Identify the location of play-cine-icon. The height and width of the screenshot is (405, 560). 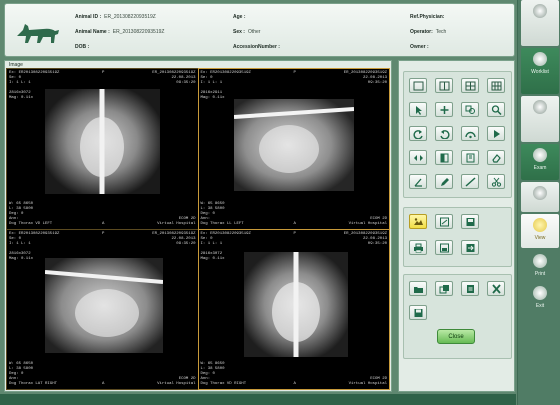
(496, 133).